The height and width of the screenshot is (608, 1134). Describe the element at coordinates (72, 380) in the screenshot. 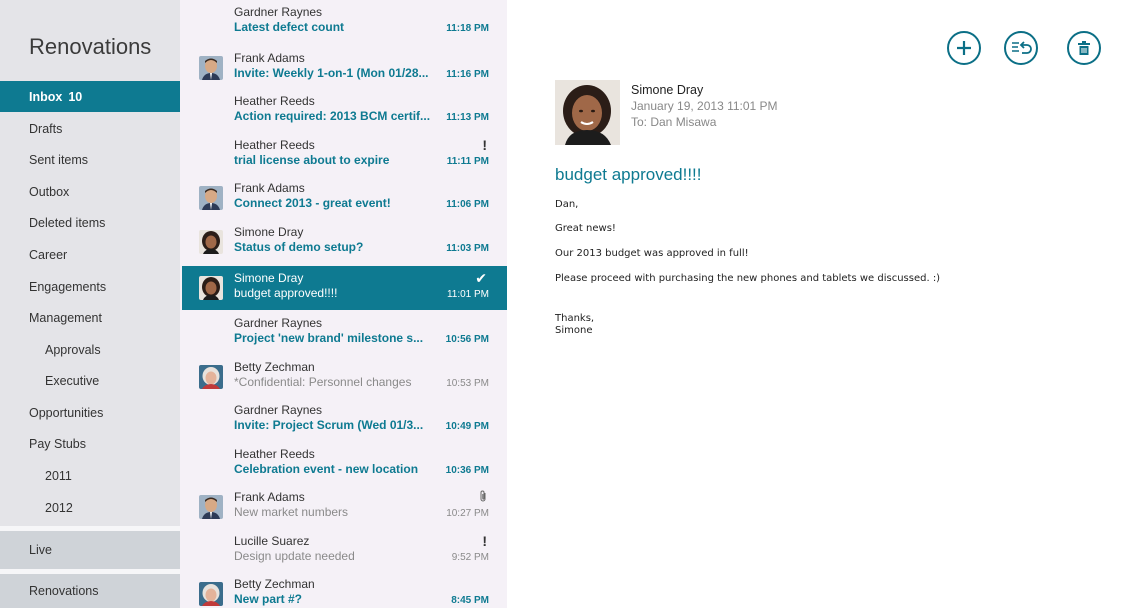

I see `folder-label: Executive` at that location.